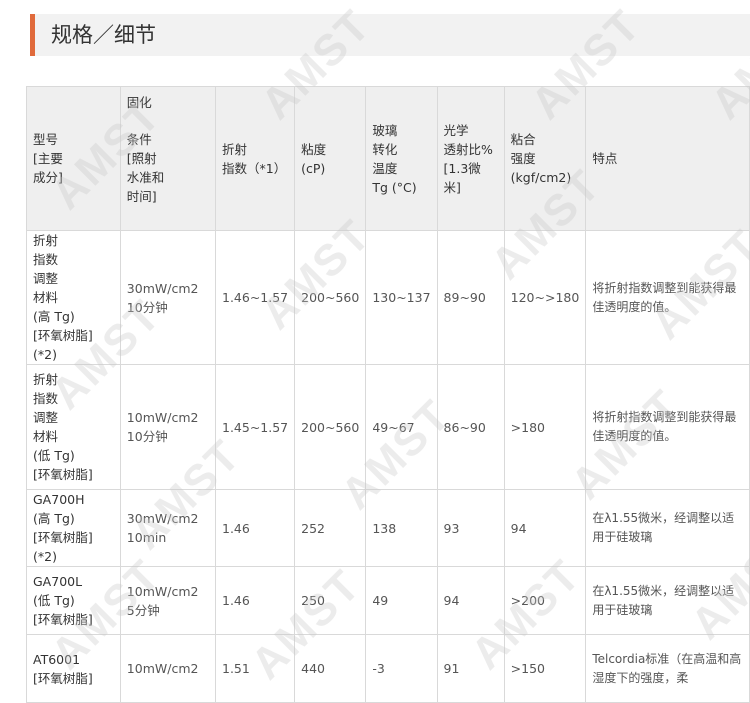 The width and height of the screenshot is (750, 703). I want to click on cell-adhesion: >150, so click(545, 668).